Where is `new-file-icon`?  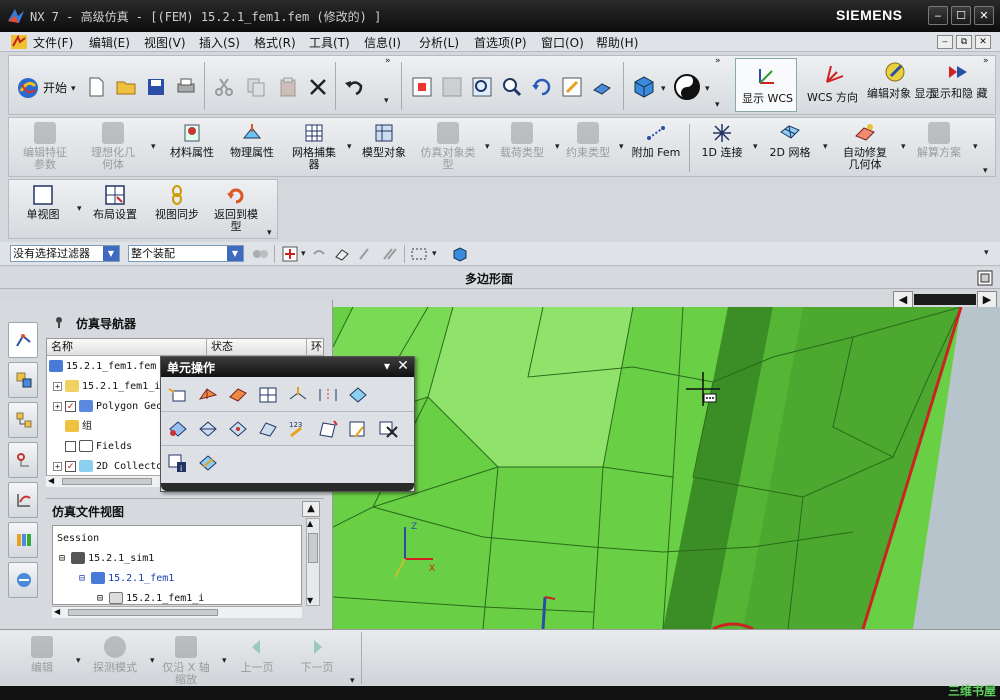 new-file-icon is located at coordinates (96, 87).